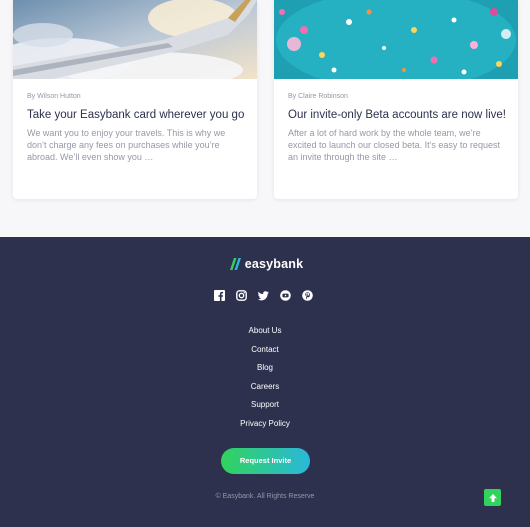 This screenshot has height=527, width=530. Describe the element at coordinates (265, 352) in the screenshot. I see `footer-link-contact: Contact` at that location.